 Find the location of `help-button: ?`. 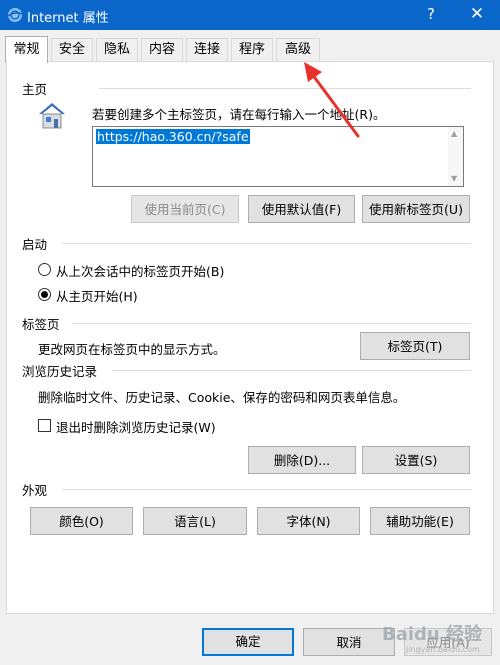

help-button: ? is located at coordinates (431, 15).